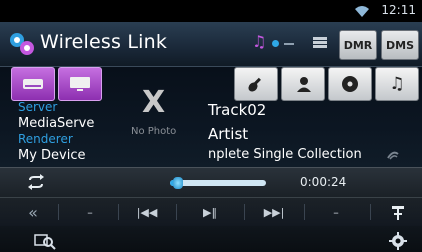 This screenshot has width=422, height=252. Describe the element at coordinates (218, 183) in the screenshot. I see `progress-track` at that location.